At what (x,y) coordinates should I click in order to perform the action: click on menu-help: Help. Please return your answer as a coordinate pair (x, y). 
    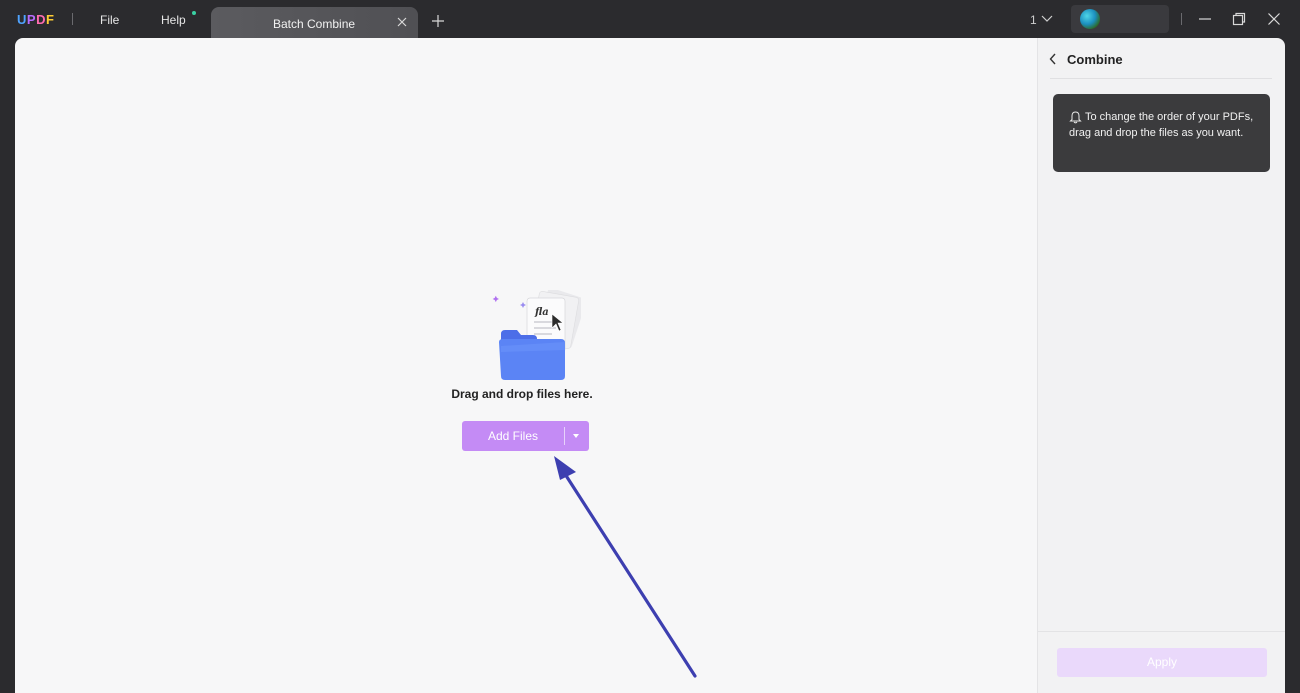
    Looking at the image, I should click on (173, 20).